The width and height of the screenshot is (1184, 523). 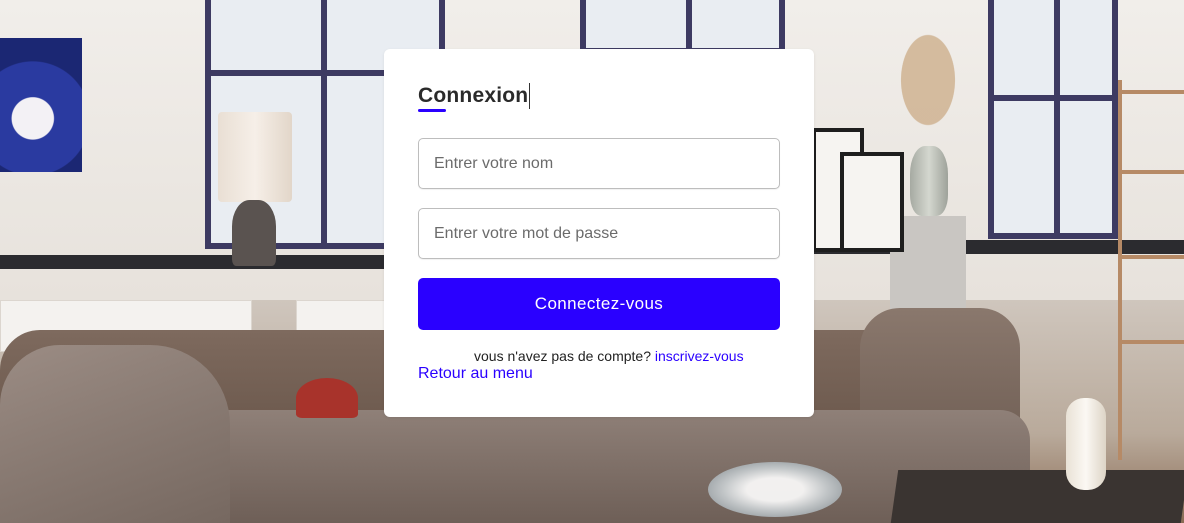 I want to click on name-input, so click(x=599, y=163).